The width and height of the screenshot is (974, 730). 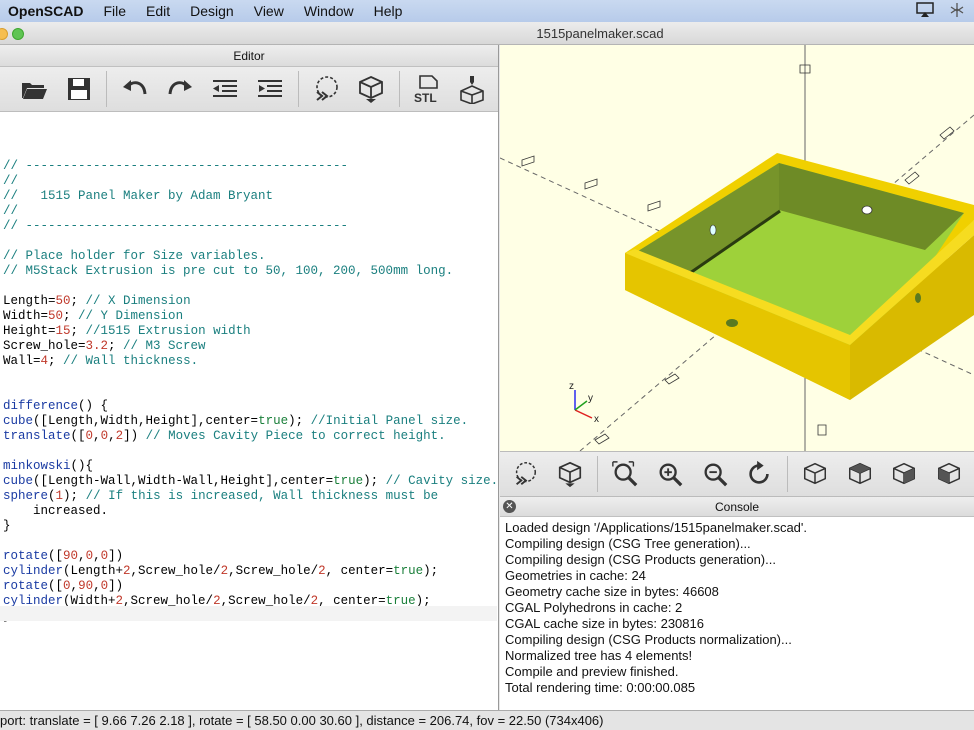 I want to click on menu-edit: Edit, so click(x=158, y=11).